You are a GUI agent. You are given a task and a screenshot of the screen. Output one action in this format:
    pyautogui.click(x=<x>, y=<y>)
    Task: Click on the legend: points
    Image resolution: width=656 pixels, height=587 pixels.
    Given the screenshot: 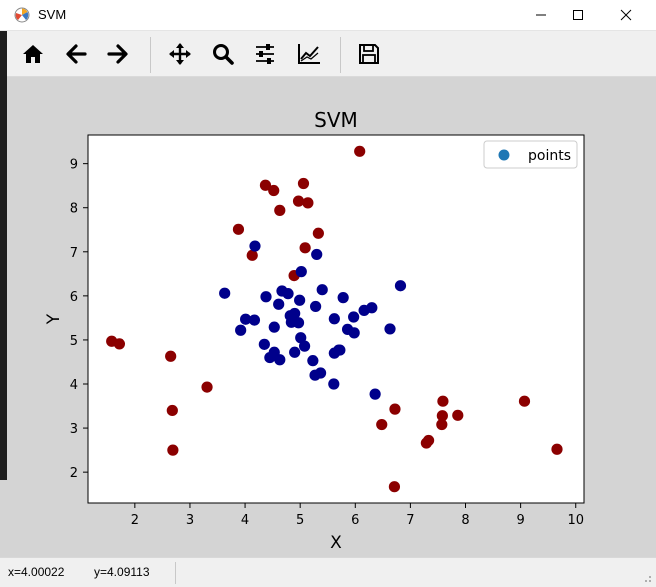 What is the action you would take?
    pyautogui.click(x=530, y=154)
    